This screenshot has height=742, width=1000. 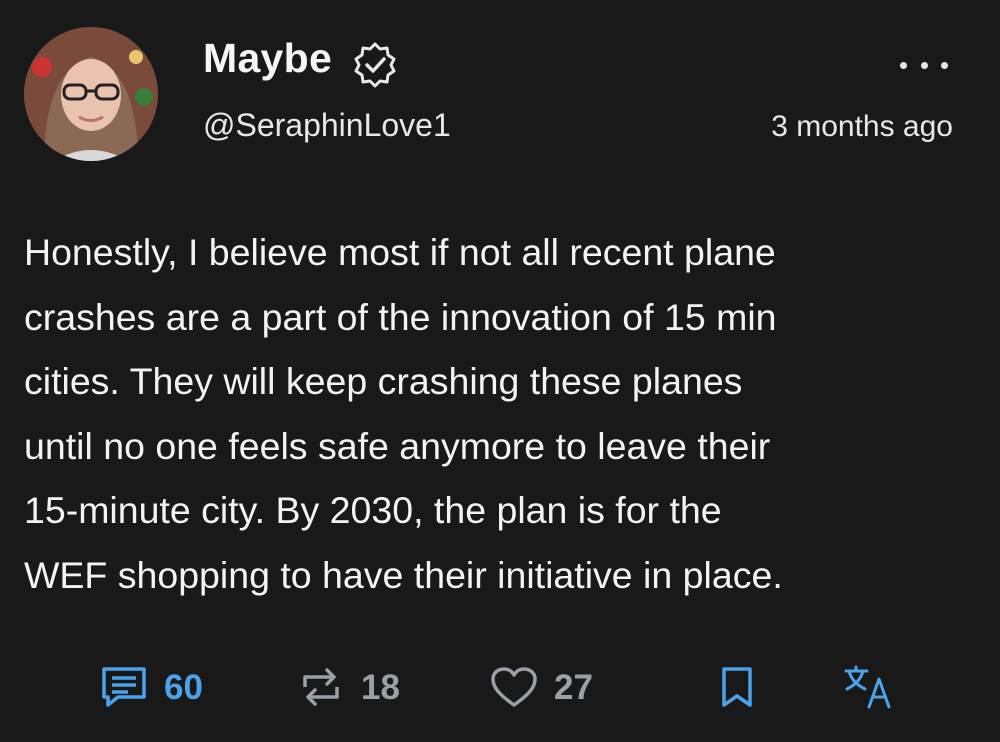 What do you see at coordinates (573, 687) in the screenshot?
I see `like-count: 27` at bounding box center [573, 687].